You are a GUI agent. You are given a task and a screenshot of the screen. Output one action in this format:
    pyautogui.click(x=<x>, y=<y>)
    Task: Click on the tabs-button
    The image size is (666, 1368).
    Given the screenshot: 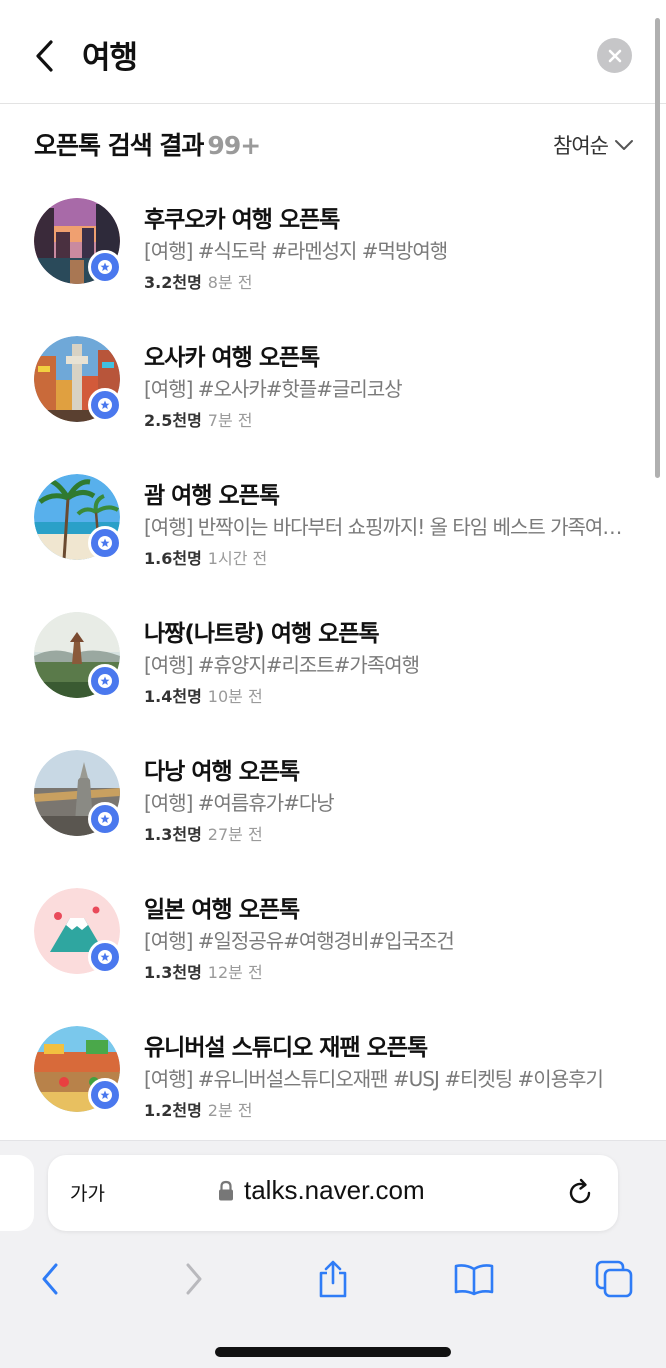 What is the action you would take?
    pyautogui.click(x=614, y=1279)
    